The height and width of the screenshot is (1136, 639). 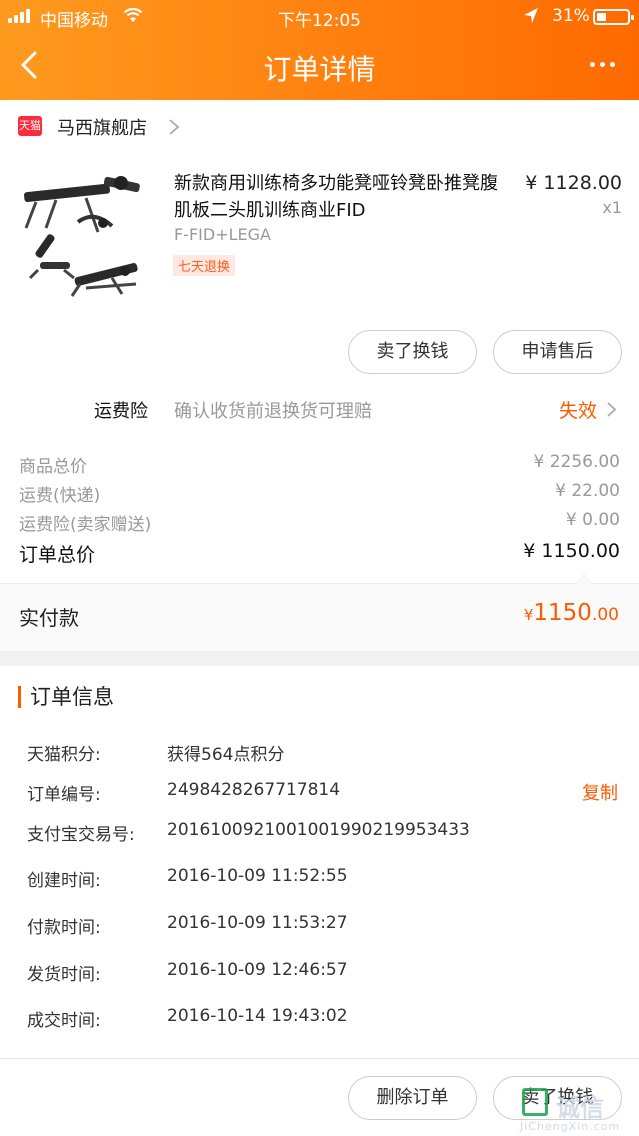 What do you see at coordinates (64, 881) in the screenshot?
I see `info-label-created: 创建时间:` at bounding box center [64, 881].